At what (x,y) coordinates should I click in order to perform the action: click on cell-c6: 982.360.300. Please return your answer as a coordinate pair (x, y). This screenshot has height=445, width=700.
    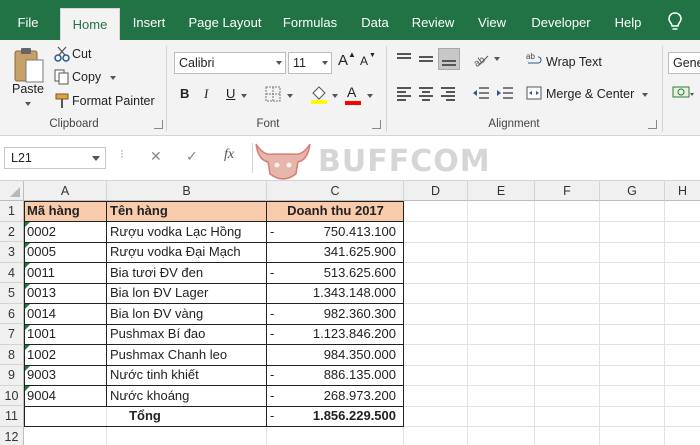
    Looking at the image, I should click on (338, 314).